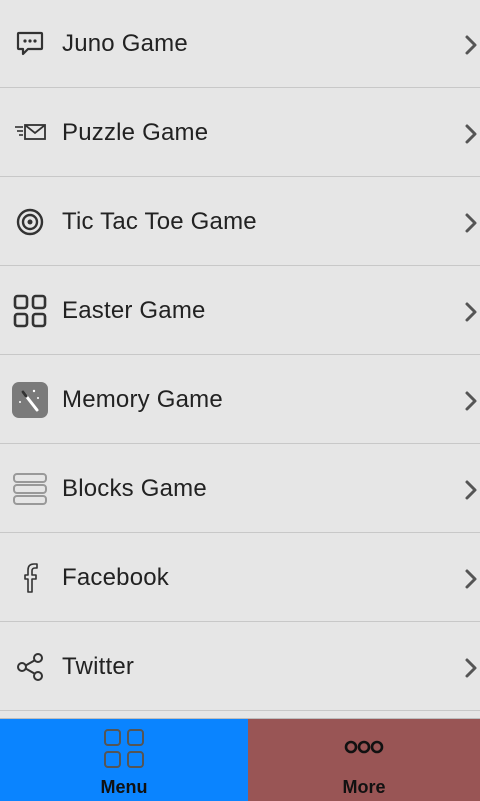 This screenshot has width=480, height=801. I want to click on menu-item-label: Memory Game, so click(142, 399).